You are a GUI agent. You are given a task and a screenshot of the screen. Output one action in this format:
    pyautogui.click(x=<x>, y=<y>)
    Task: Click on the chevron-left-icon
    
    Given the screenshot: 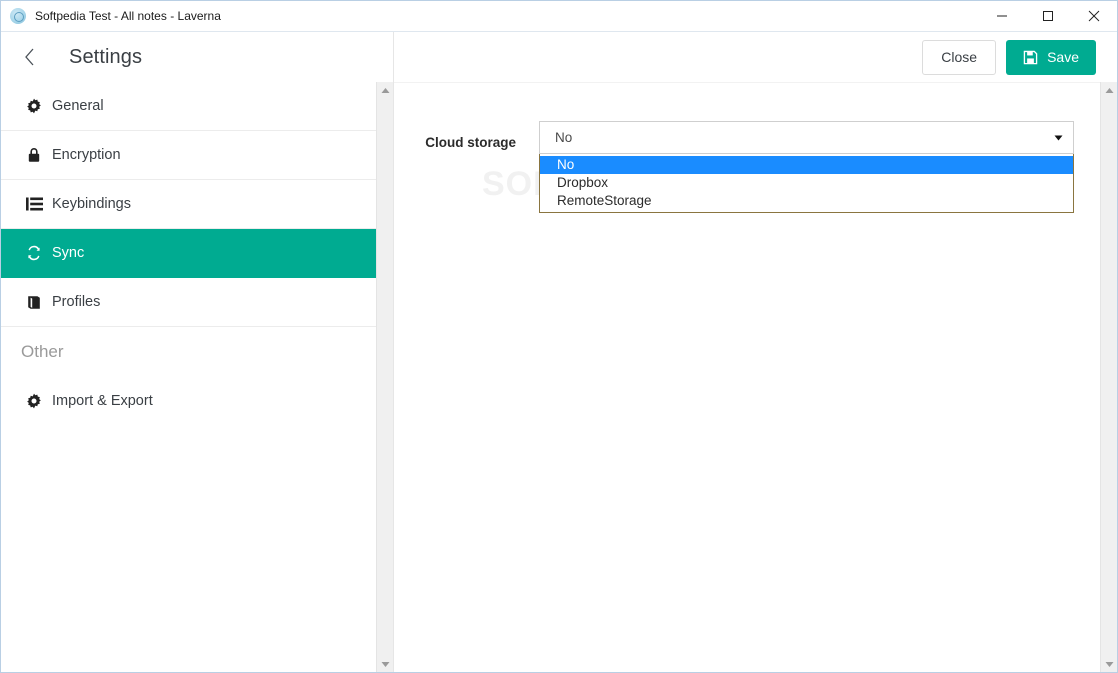 What is the action you would take?
    pyautogui.click(x=30, y=57)
    